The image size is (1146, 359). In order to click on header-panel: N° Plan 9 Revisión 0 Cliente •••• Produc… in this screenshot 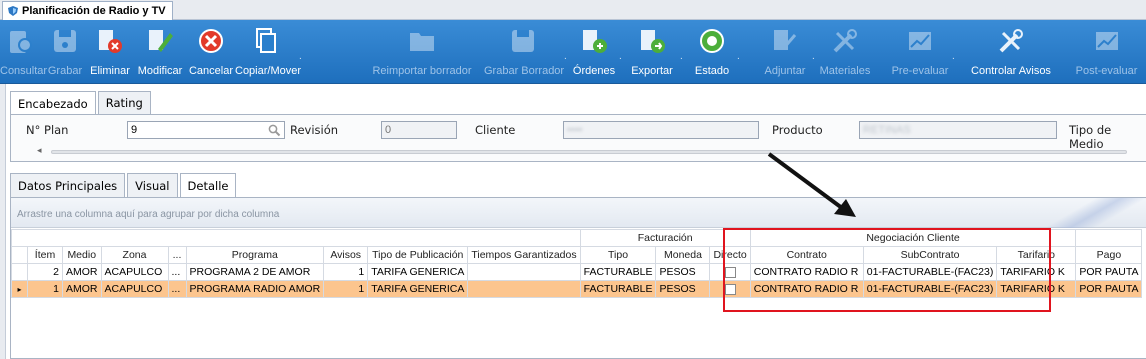, I will do `click(578, 138)`.